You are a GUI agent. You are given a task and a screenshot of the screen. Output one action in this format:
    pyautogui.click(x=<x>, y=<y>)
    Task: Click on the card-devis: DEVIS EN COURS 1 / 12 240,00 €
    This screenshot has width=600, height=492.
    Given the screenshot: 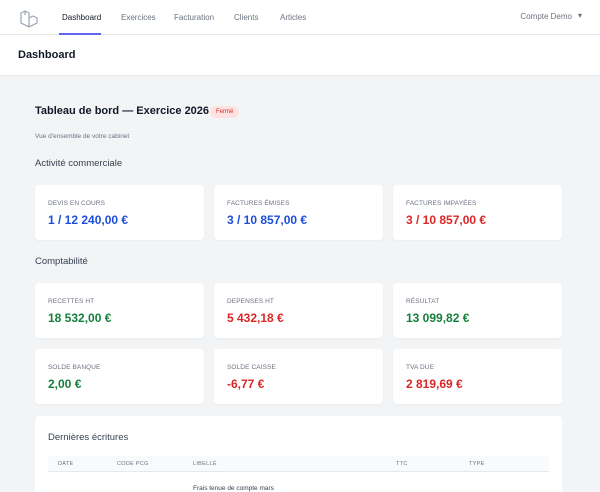 What is the action you would take?
    pyautogui.click(x=119, y=212)
    